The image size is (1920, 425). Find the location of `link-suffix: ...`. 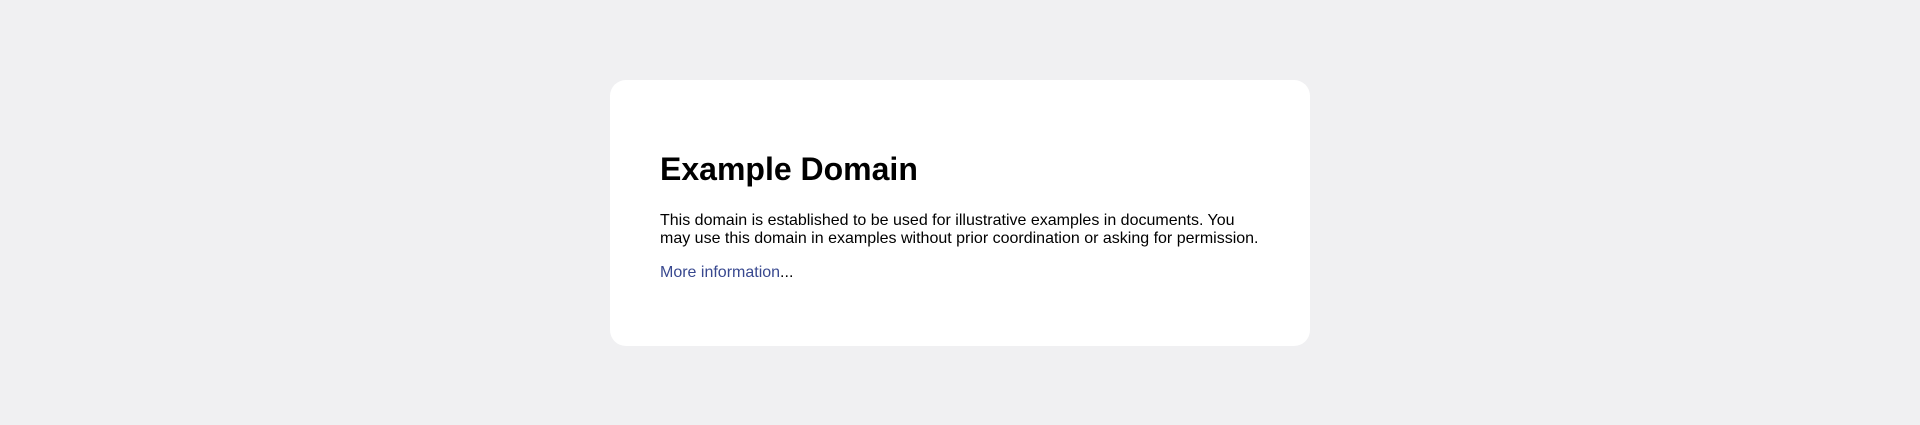

link-suffix: ... is located at coordinates (787, 272).